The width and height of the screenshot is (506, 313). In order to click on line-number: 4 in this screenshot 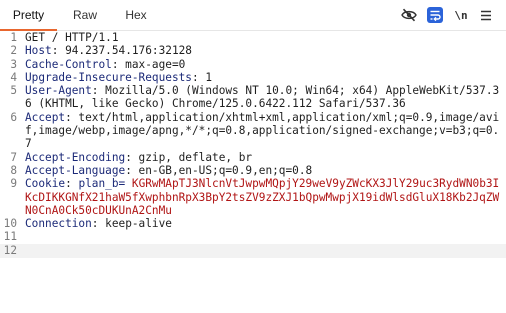, I will do `click(13, 77)`.